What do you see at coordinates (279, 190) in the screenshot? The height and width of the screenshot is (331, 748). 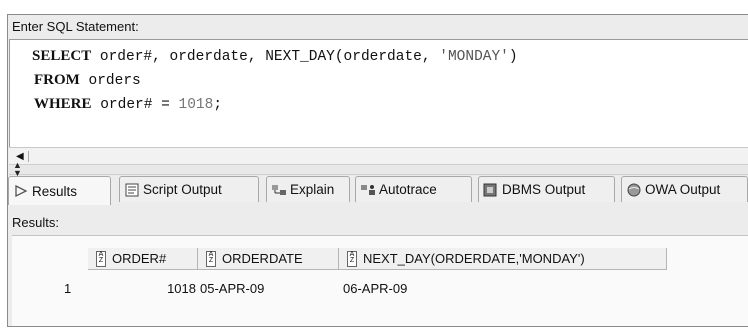 I see `explain-plan-icon` at bounding box center [279, 190].